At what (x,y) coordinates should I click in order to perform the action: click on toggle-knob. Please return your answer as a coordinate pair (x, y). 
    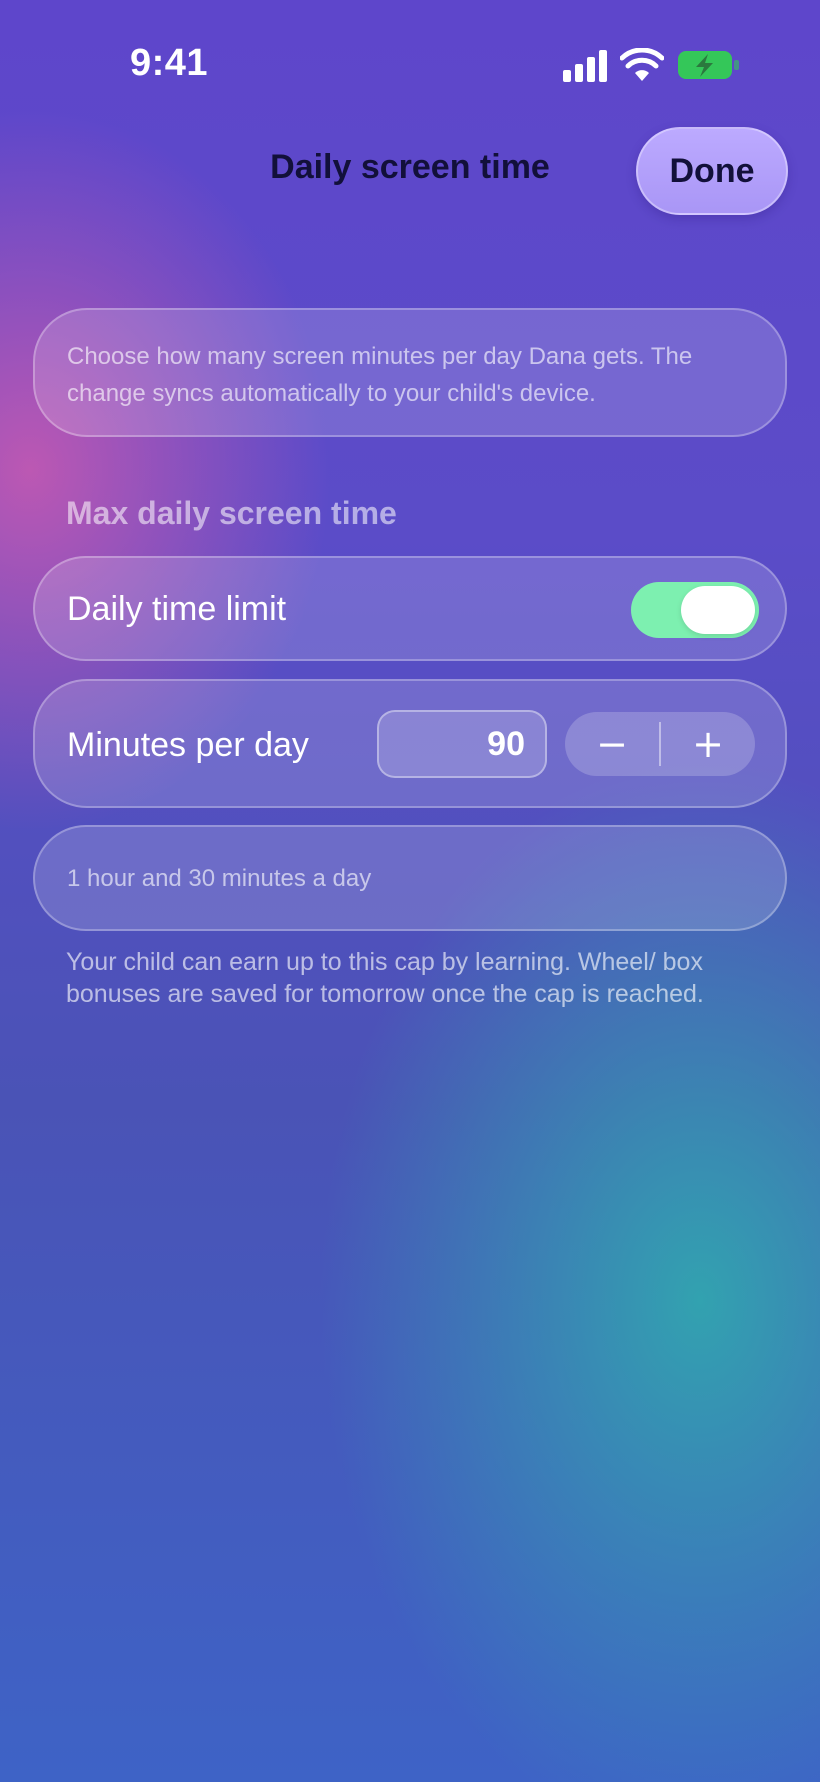
    Looking at the image, I should click on (718, 610).